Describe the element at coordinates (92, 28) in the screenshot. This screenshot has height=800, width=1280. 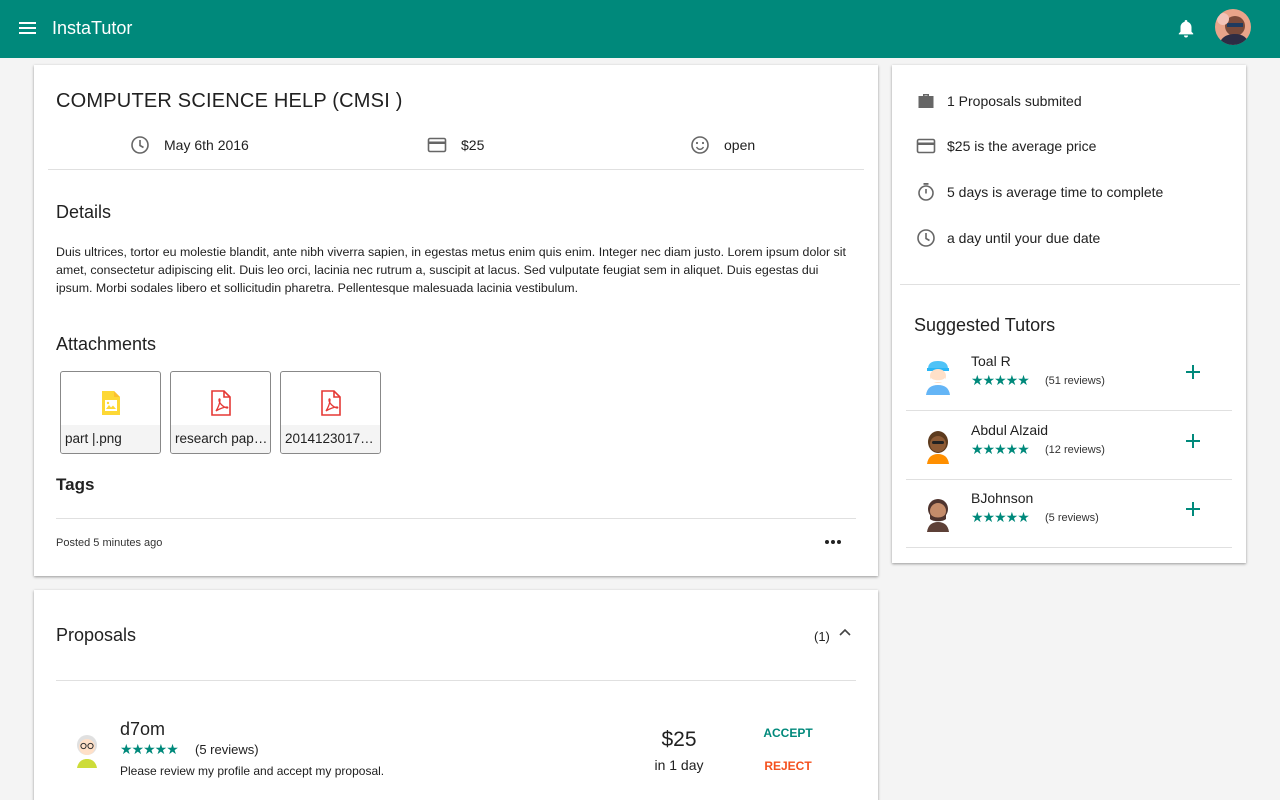
I see `app-title: InstaTutor` at that location.